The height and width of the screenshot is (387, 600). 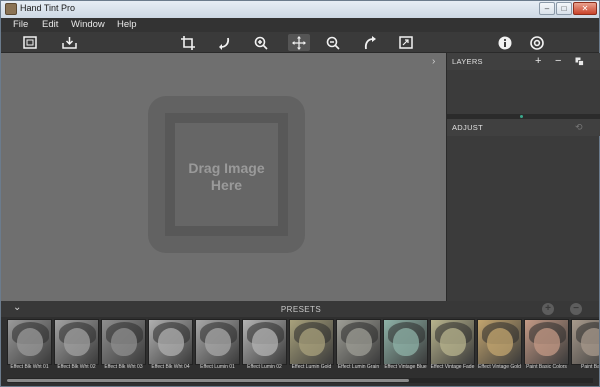 I want to click on duplicate-layer-icon, so click(x=579, y=62).